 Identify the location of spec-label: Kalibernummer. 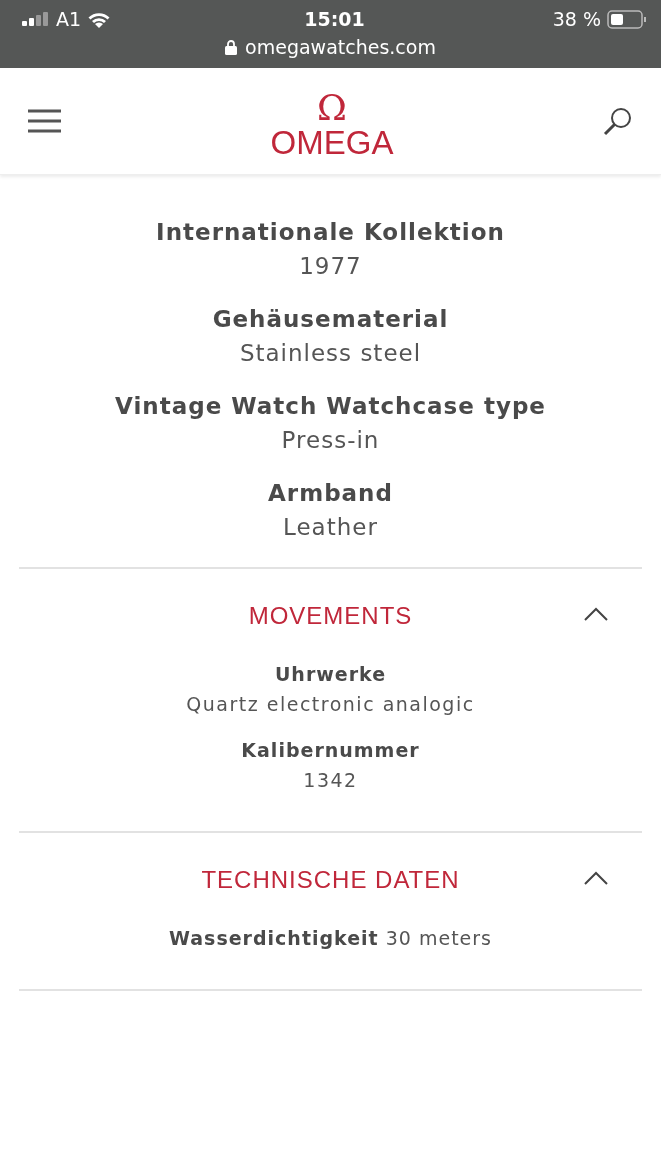
(330, 750).